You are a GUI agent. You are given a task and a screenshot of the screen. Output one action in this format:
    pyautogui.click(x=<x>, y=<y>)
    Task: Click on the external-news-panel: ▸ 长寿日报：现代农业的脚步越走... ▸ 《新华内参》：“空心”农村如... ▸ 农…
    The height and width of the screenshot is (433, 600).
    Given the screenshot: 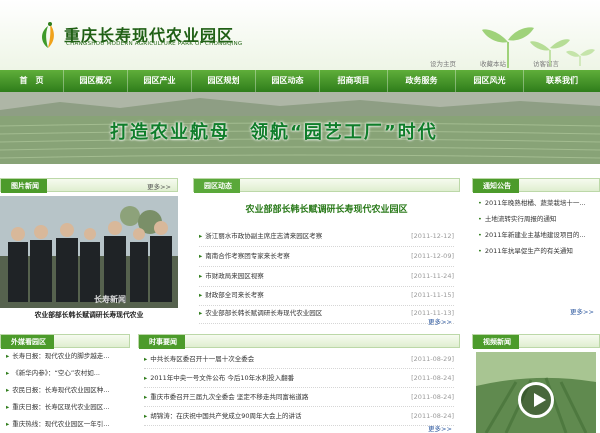 What is the action you would take?
    pyautogui.click(x=65, y=390)
    